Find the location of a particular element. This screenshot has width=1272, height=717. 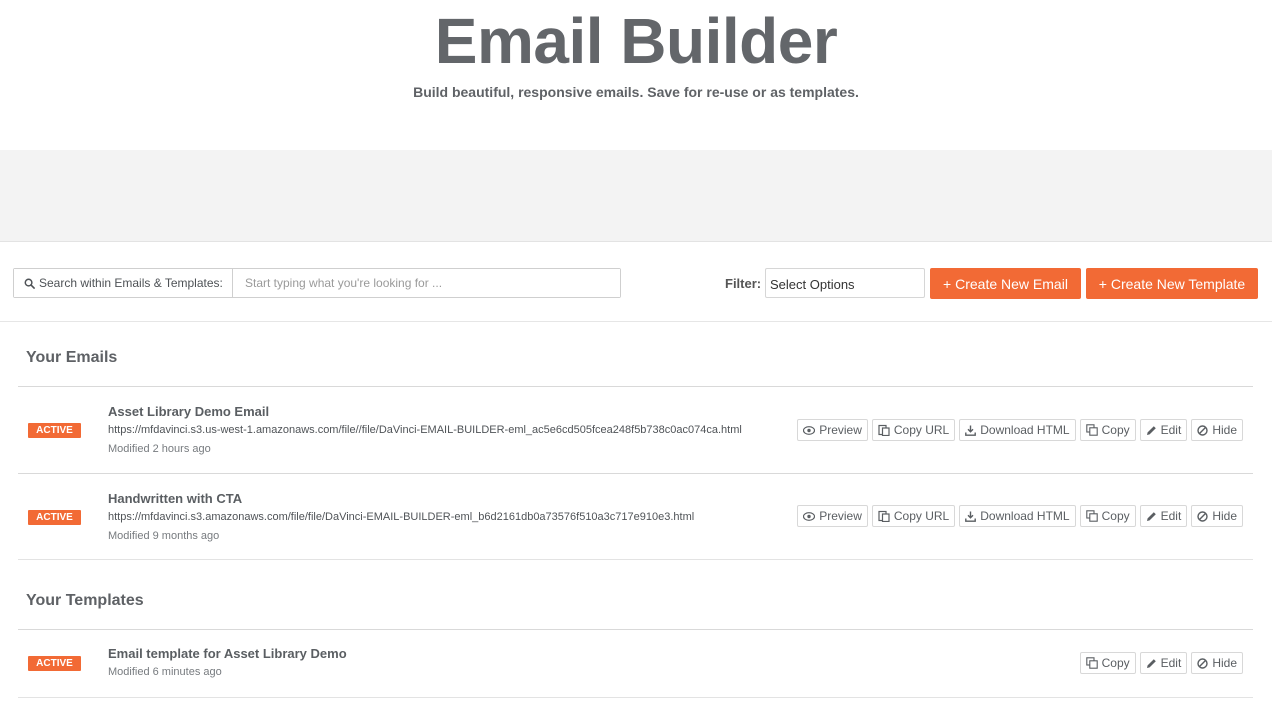

template-modified: Modified 6 minutes ago is located at coordinates (165, 672).